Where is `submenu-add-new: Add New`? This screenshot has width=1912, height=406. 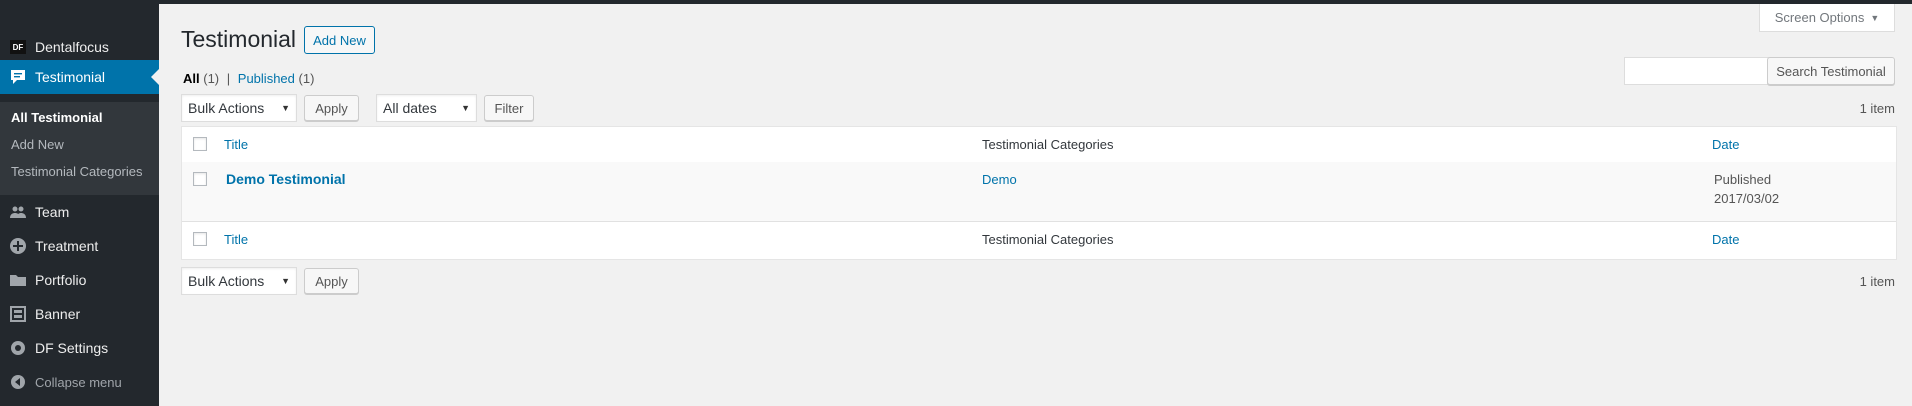
submenu-add-new: Add New is located at coordinates (37, 144).